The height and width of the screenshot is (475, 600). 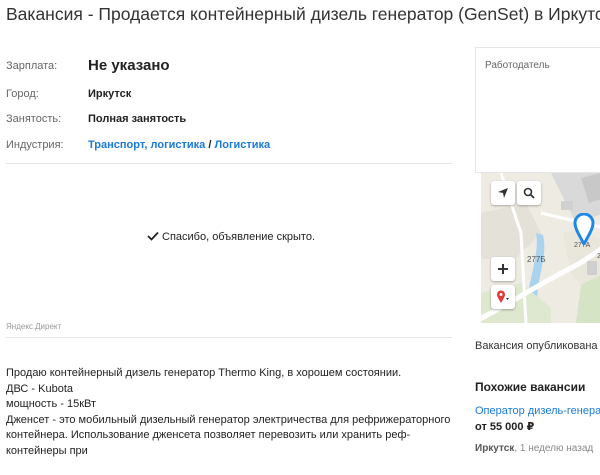 I want to click on industry-link-transport: Транспорт, логистика, so click(x=146, y=145).